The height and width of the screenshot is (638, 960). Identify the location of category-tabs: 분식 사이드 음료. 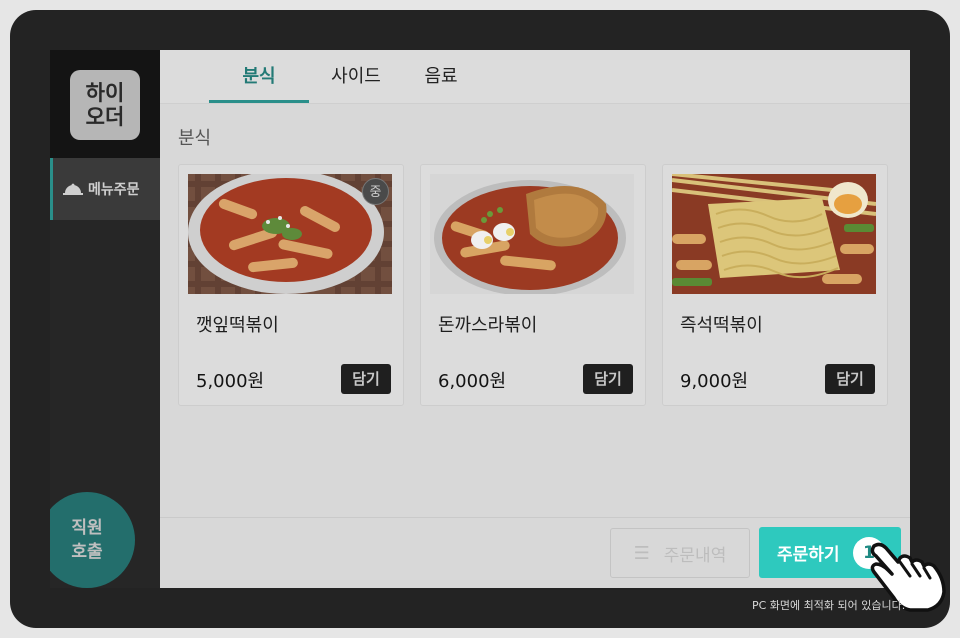
(535, 77).